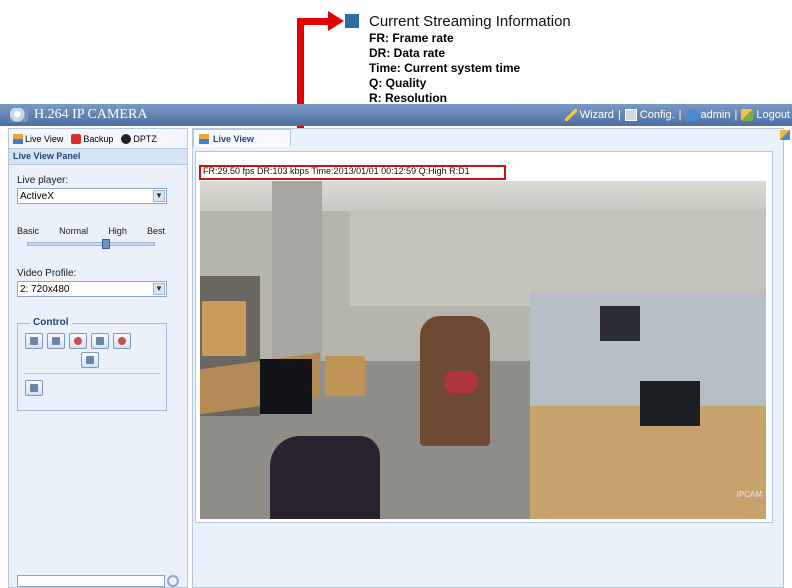  I want to click on tab-label: Backup, so click(98, 138).